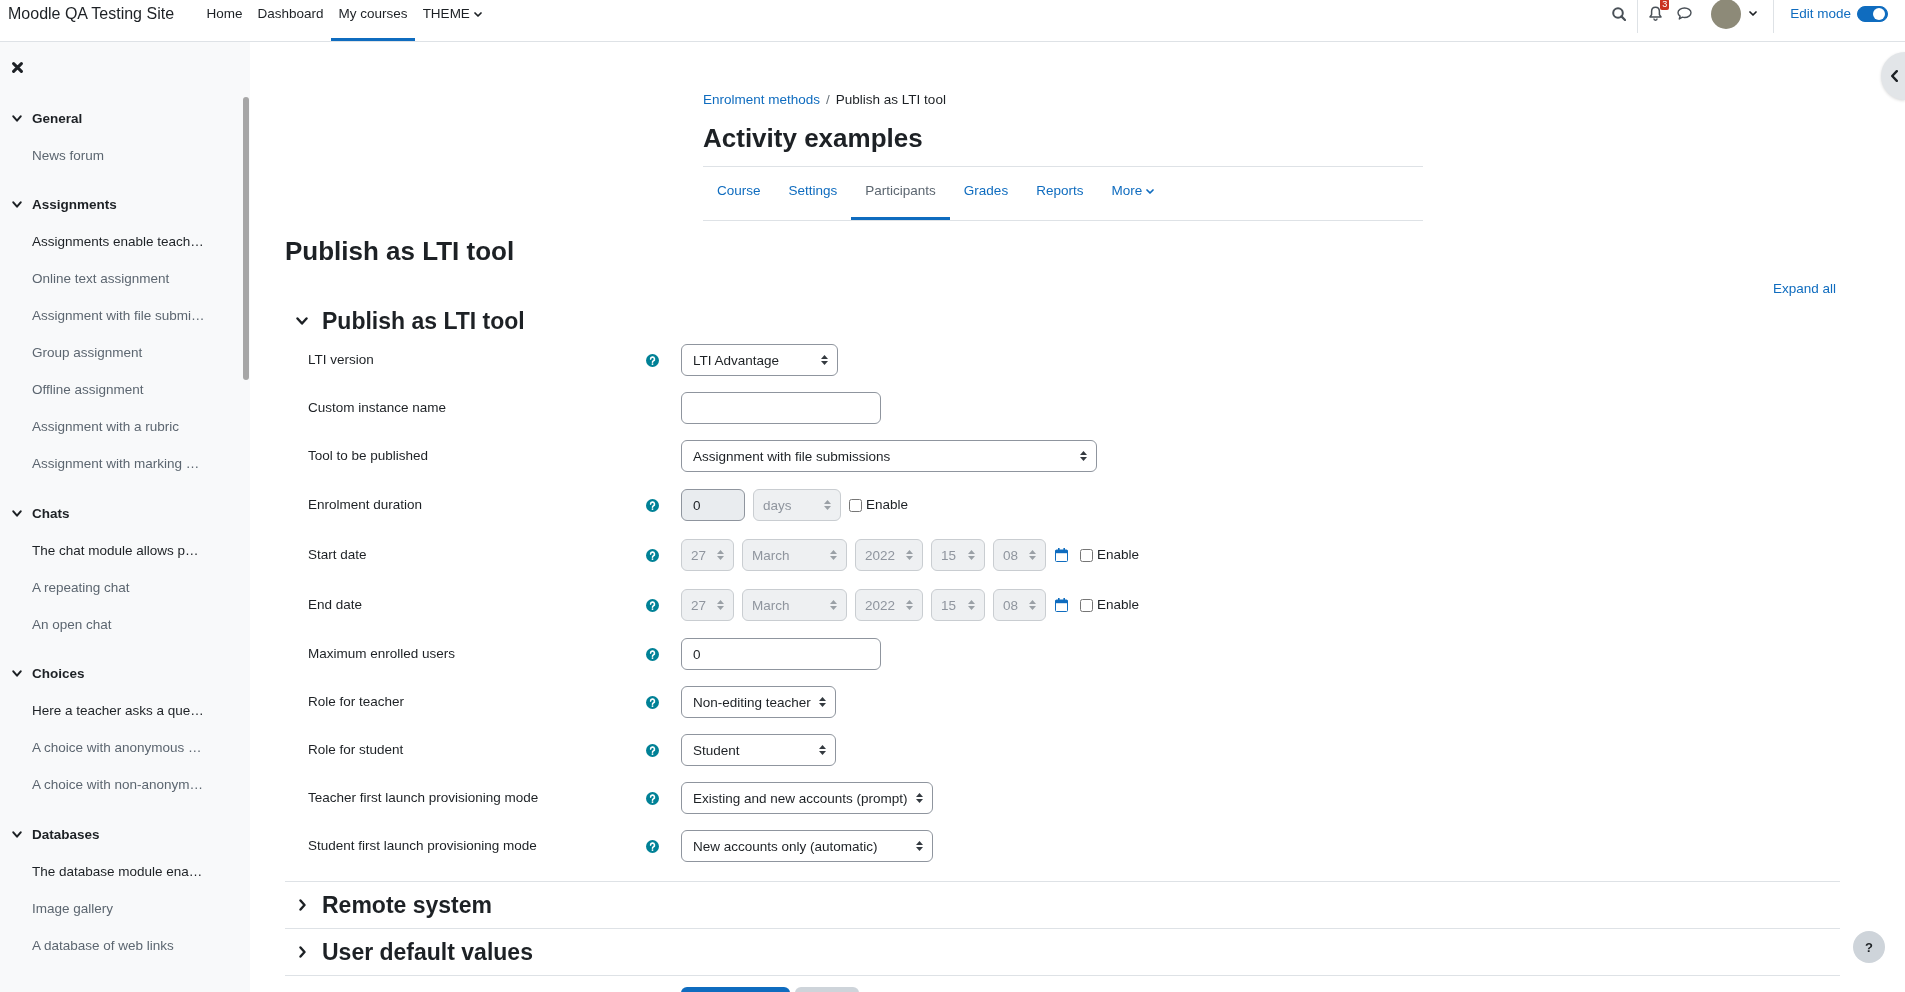 The height and width of the screenshot is (992, 1905). Describe the element at coordinates (47, 118) in the screenshot. I see `course-index-section: General` at that location.